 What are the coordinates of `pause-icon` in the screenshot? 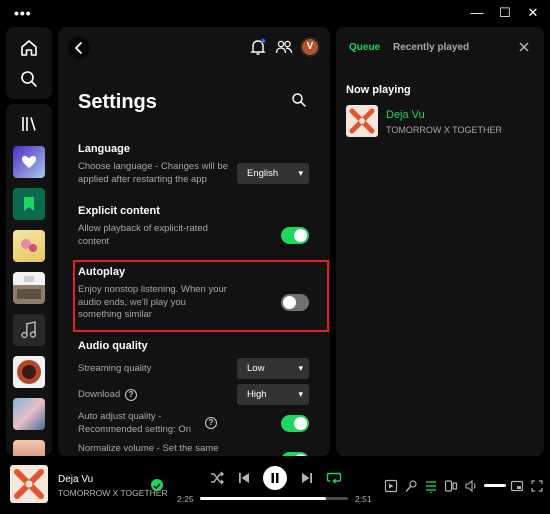 It's located at (275, 478).